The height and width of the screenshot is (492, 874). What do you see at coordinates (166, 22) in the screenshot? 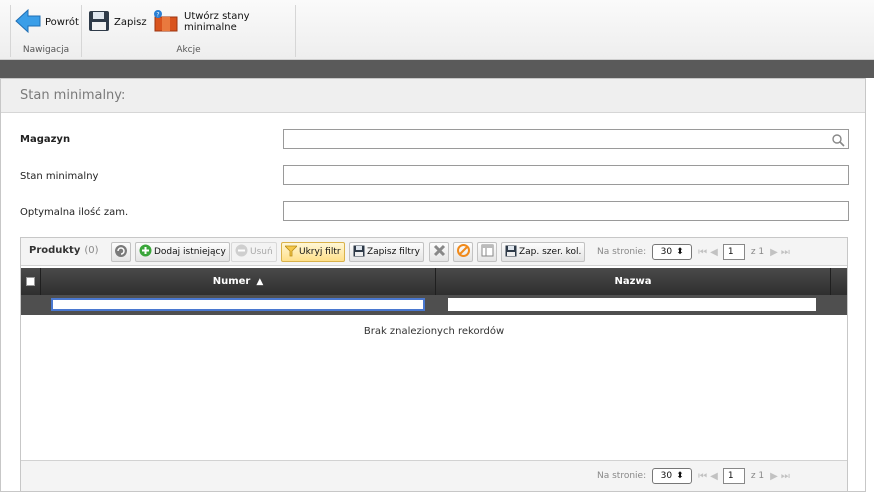
I see `boxes-icon: ?` at bounding box center [166, 22].